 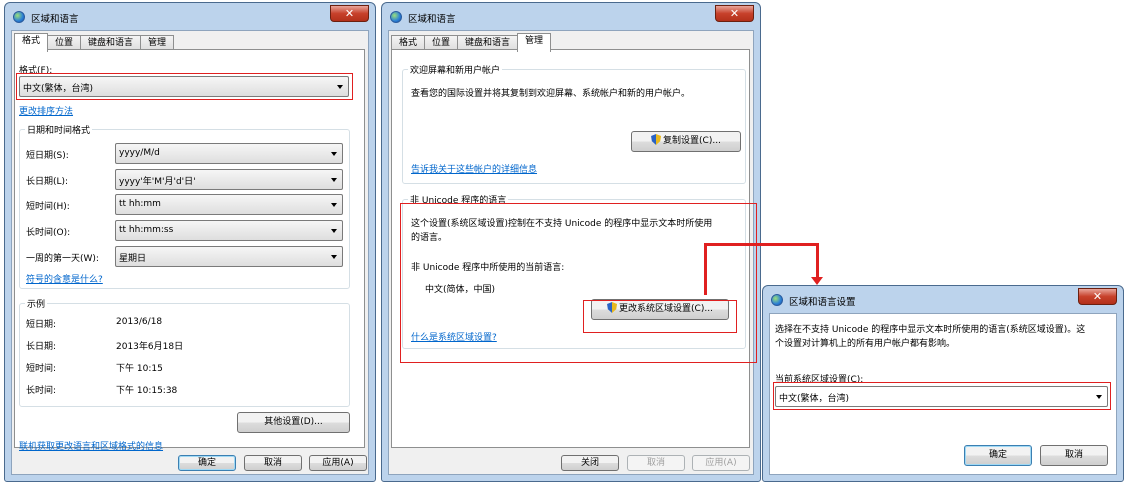 What do you see at coordinates (865, 344) in the screenshot?
I see `dialog-description-2: 个设置对计算机上的所有用户帐户都有影响。` at bounding box center [865, 344].